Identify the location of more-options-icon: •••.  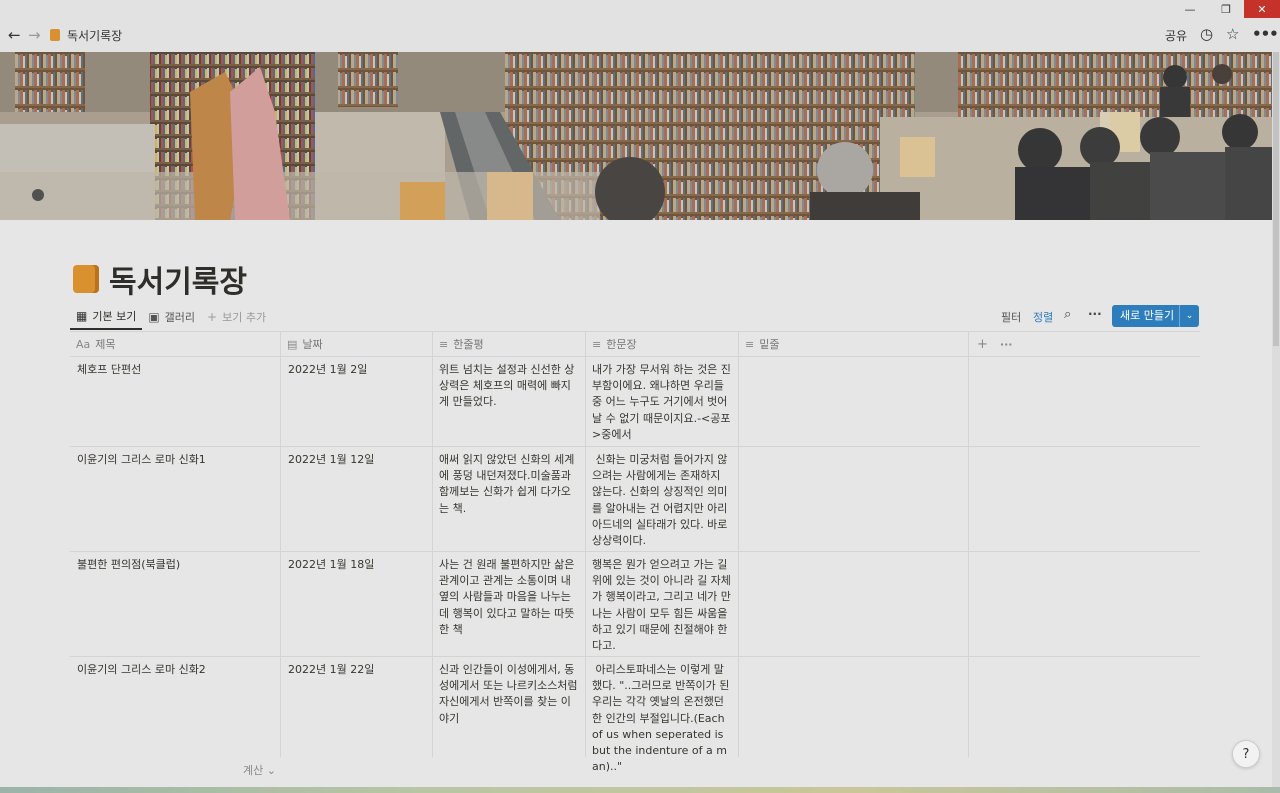
(1265, 34).